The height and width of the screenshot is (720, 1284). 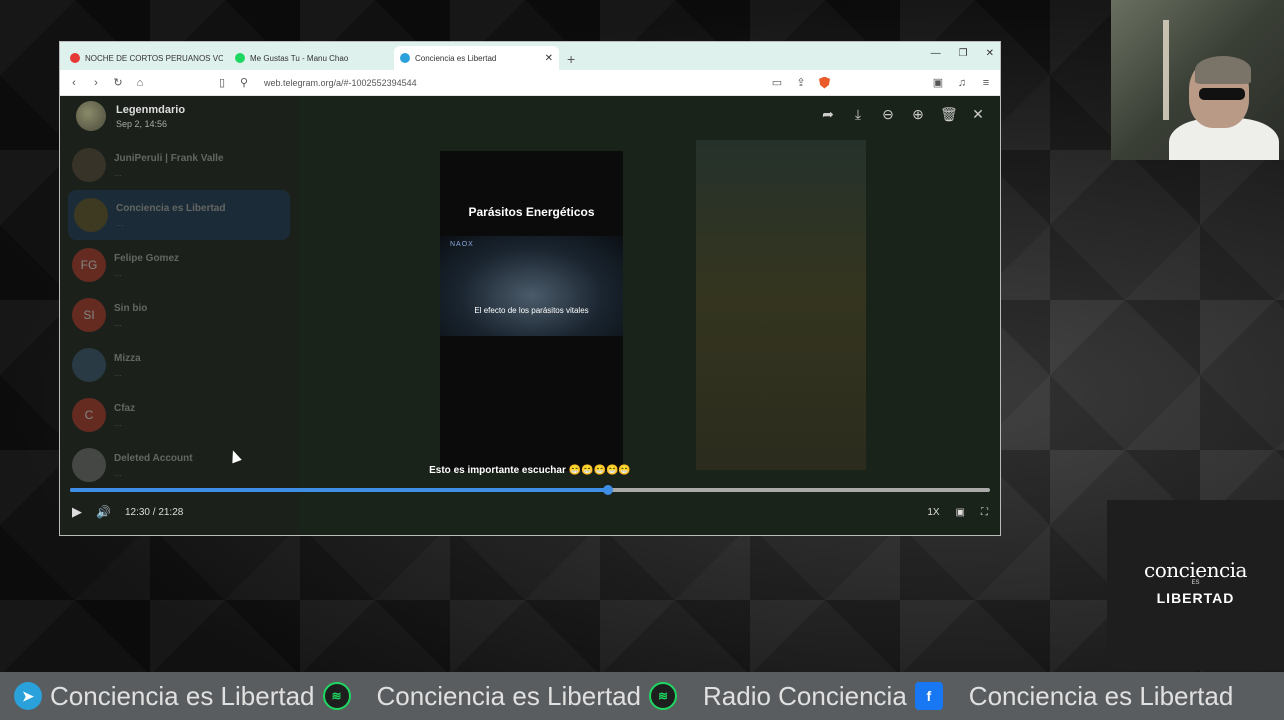 What do you see at coordinates (103, 512) in the screenshot?
I see `volume-icon: 🔊` at bounding box center [103, 512].